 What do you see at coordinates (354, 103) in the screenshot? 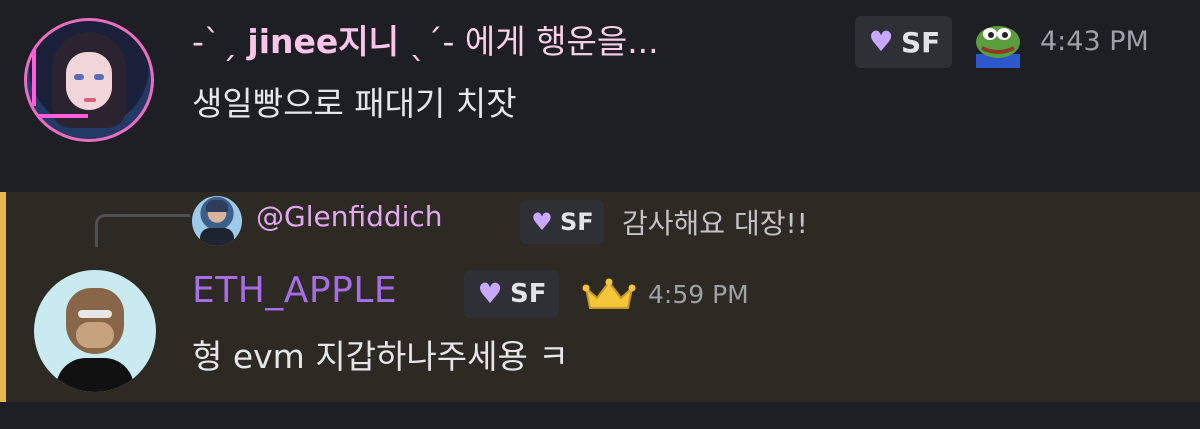
I see `message-content: 생일빵으로 패대기 치잣` at bounding box center [354, 103].